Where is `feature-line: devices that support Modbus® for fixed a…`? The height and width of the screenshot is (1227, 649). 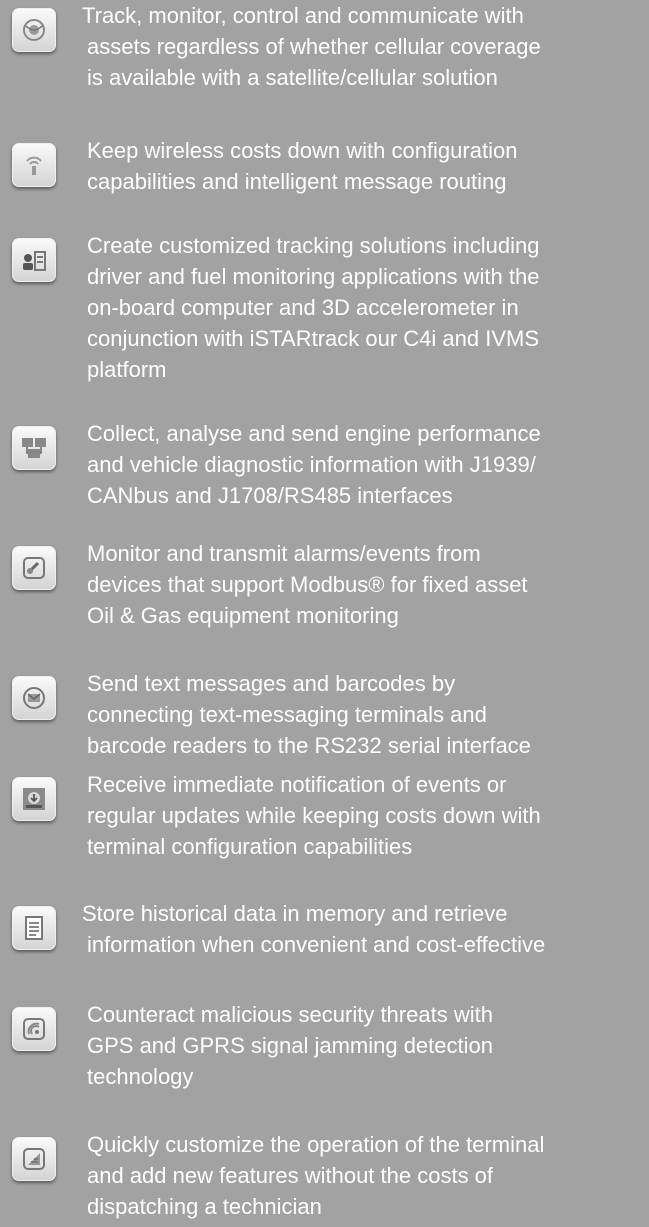
feature-line: devices that support Modbus® for fixed a… is located at coordinates (307, 584).